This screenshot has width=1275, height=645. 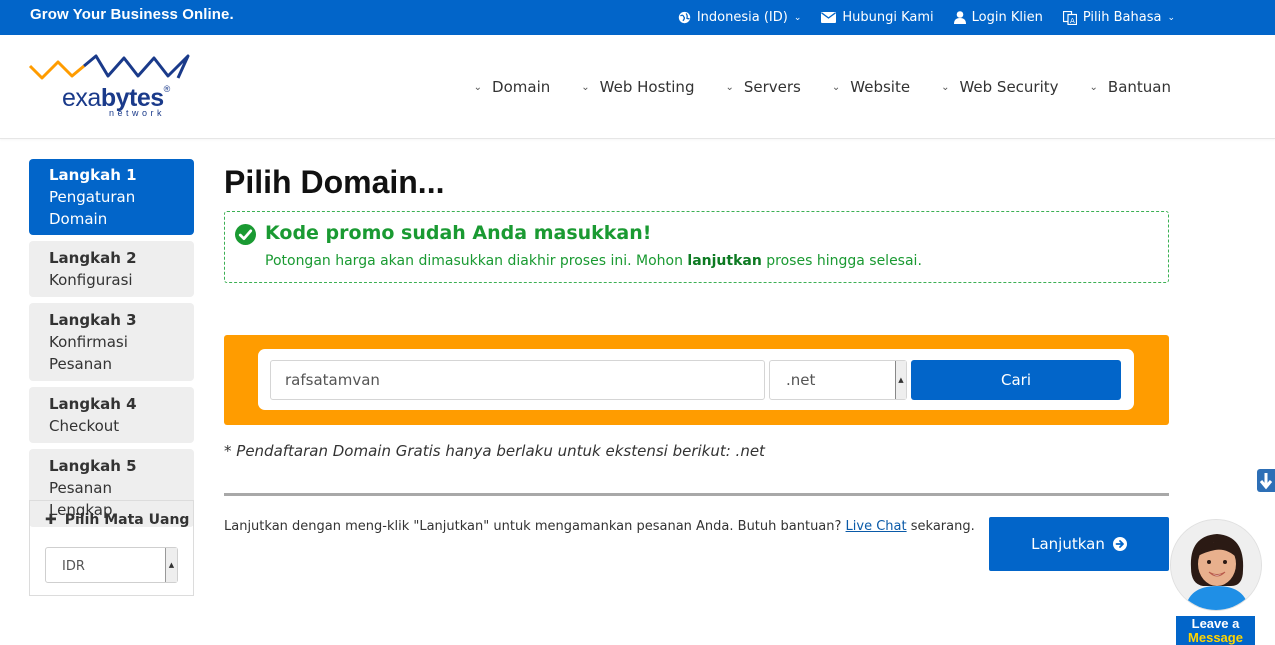 What do you see at coordinates (93, 404) in the screenshot?
I see `step-title: Langkah 4` at bounding box center [93, 404].